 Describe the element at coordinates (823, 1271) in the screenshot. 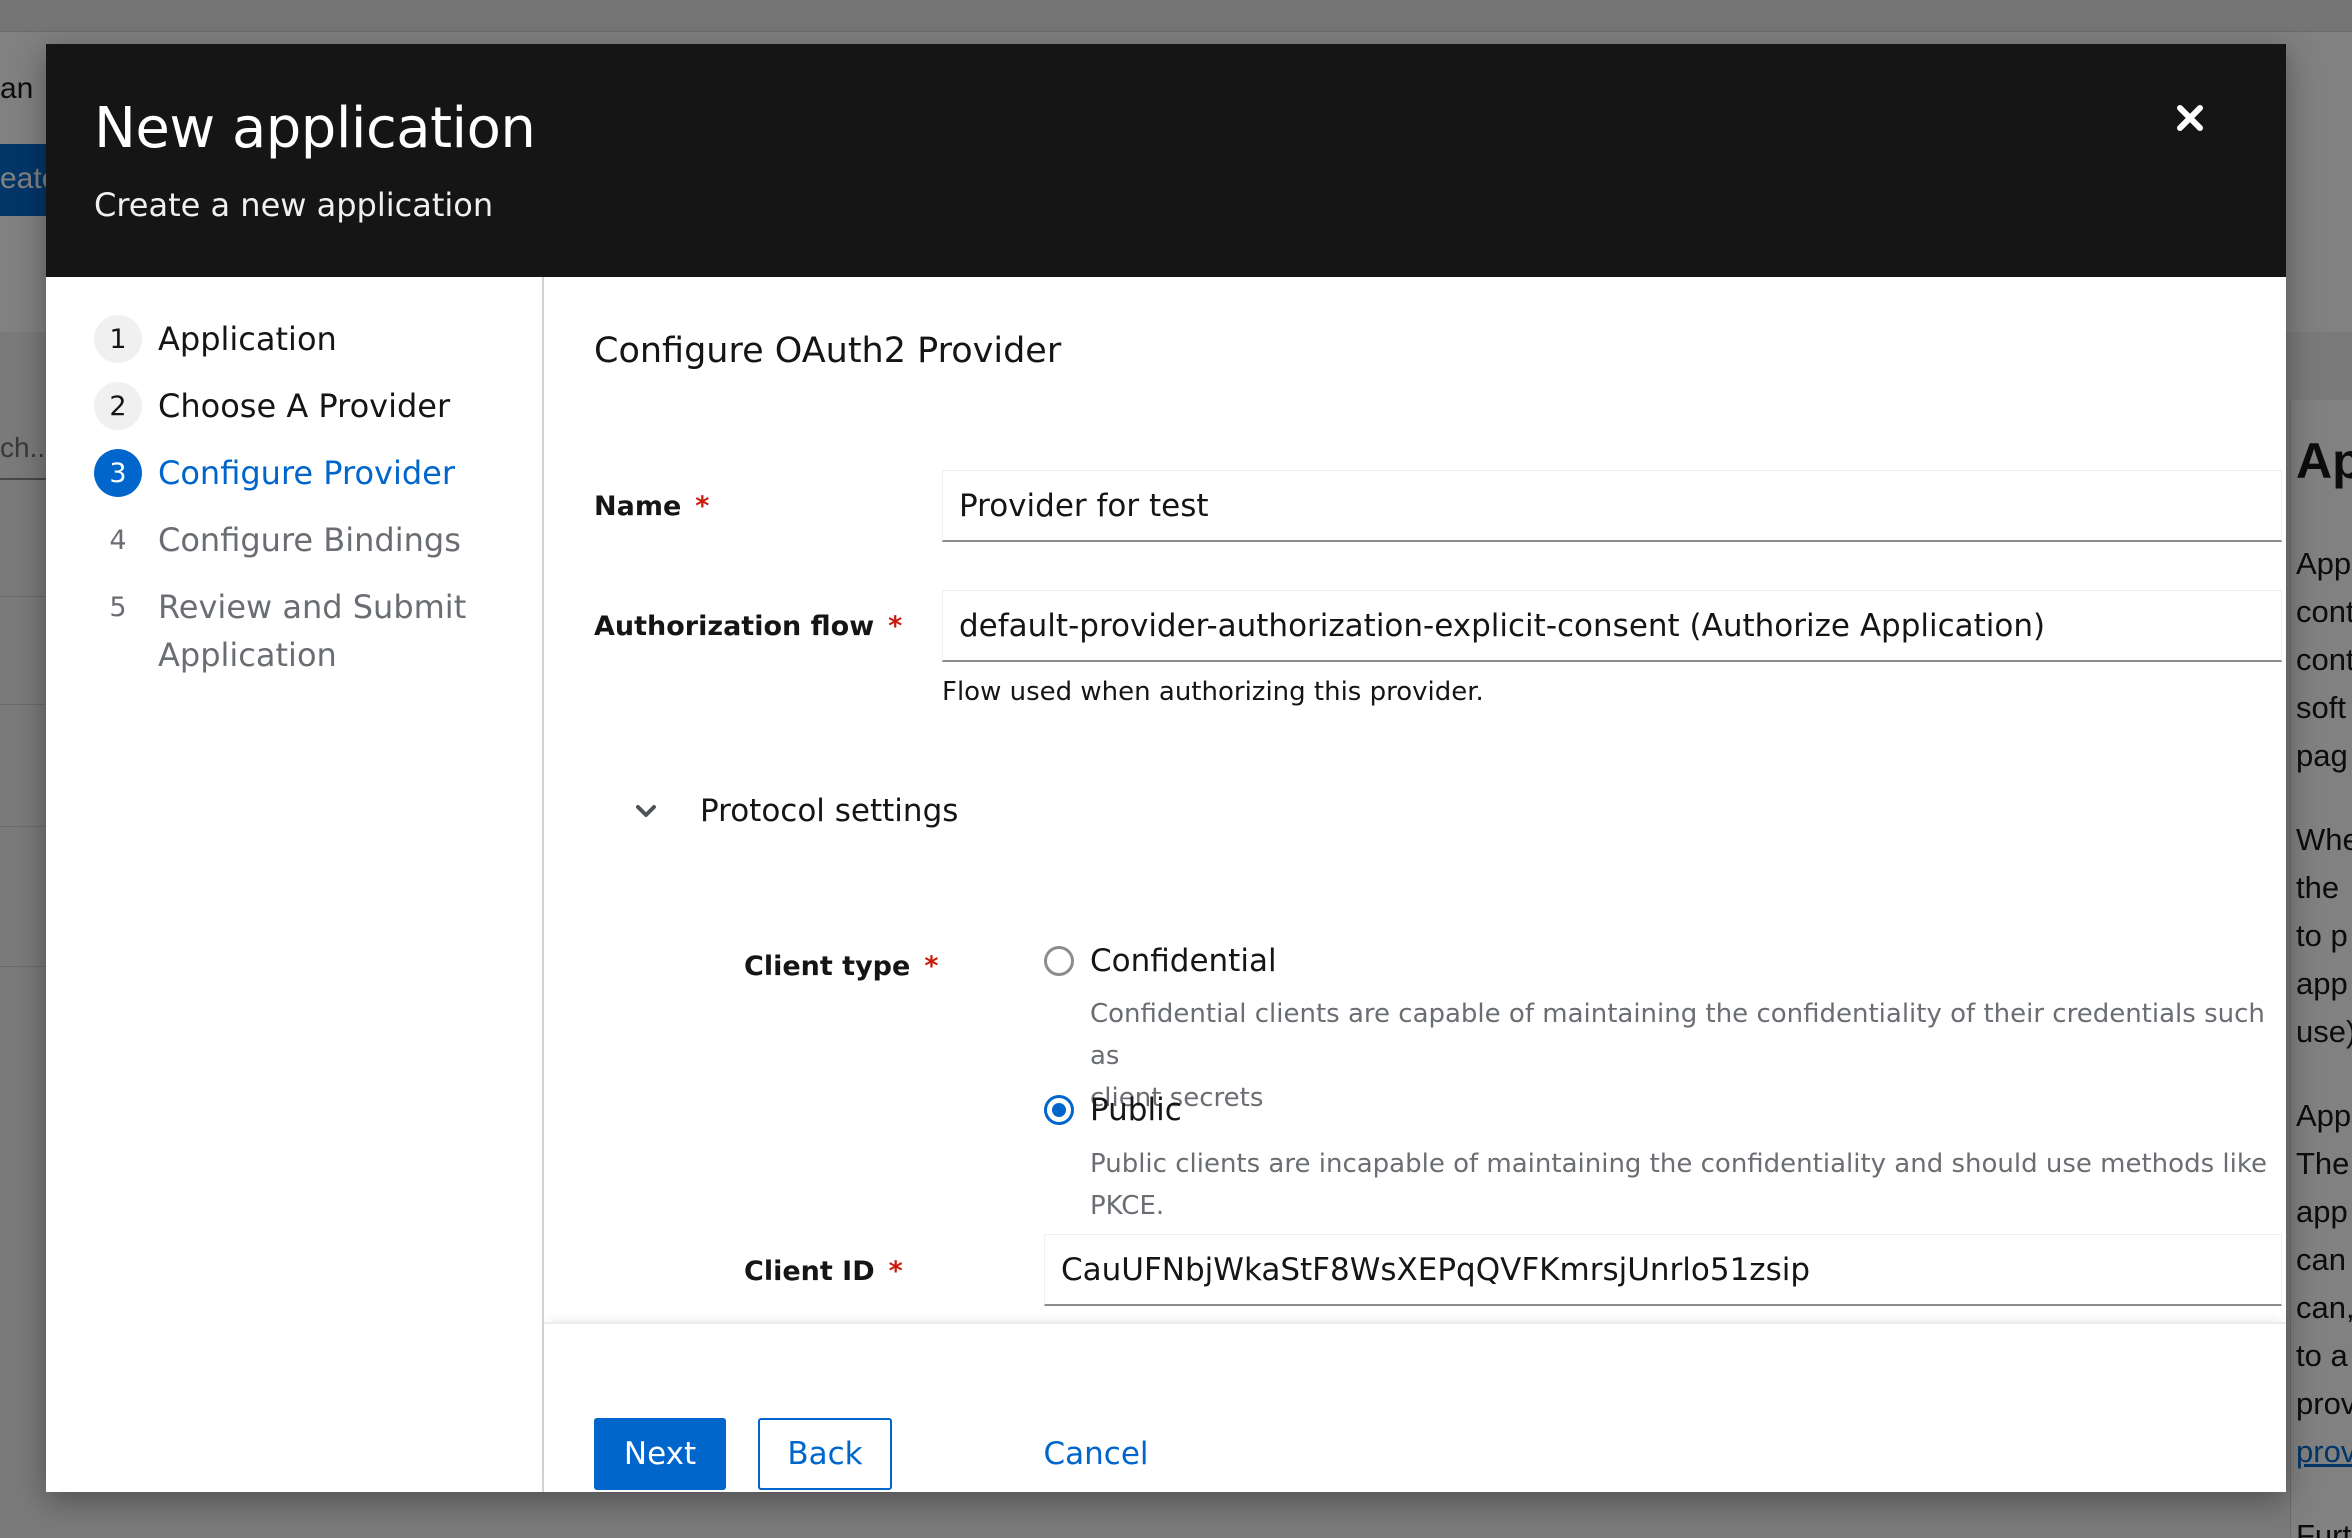

I see `client-id-label: Client ID *` at that location.